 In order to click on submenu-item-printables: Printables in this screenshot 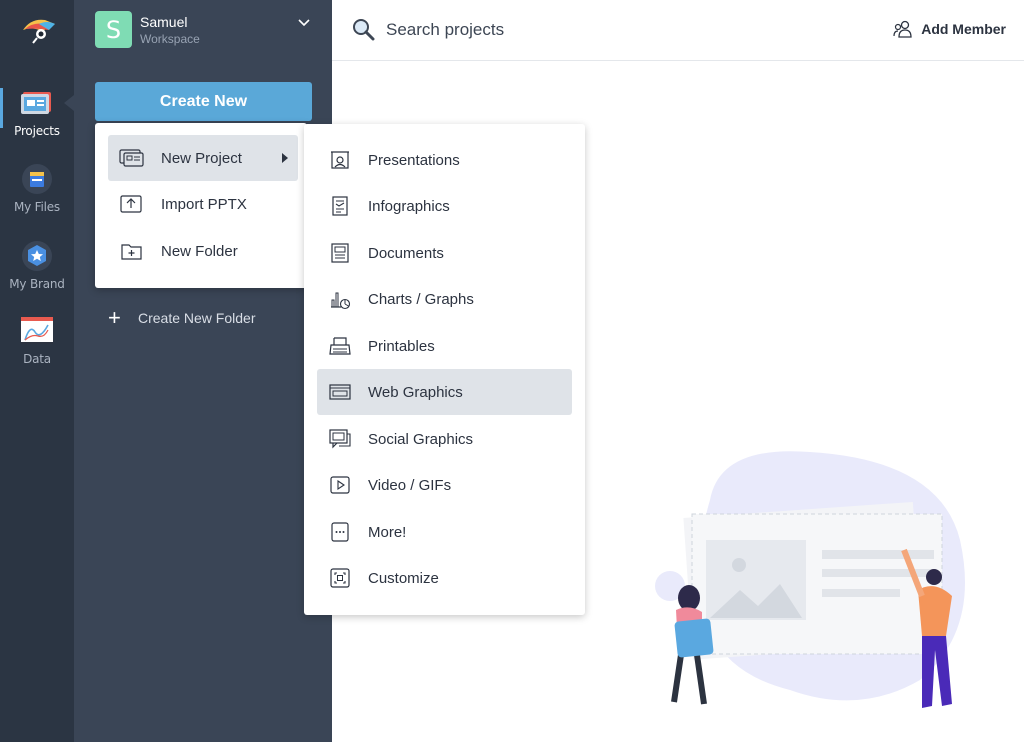, I will do `click(444, 346)`.